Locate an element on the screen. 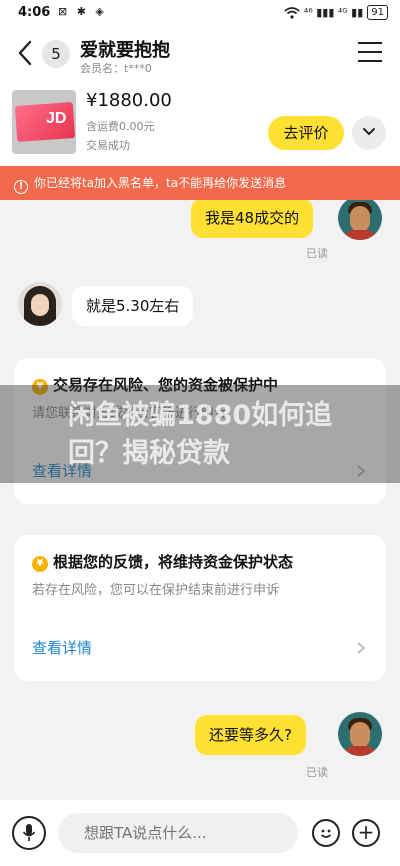 This screenshot has height=866, width=400. status-bar: 4:06 ⊠ ✱ ◈ ⁴⁶ ▮▮▮ ⁴ᴳ ▮▮ 91 is located at coordinates (200, 14).